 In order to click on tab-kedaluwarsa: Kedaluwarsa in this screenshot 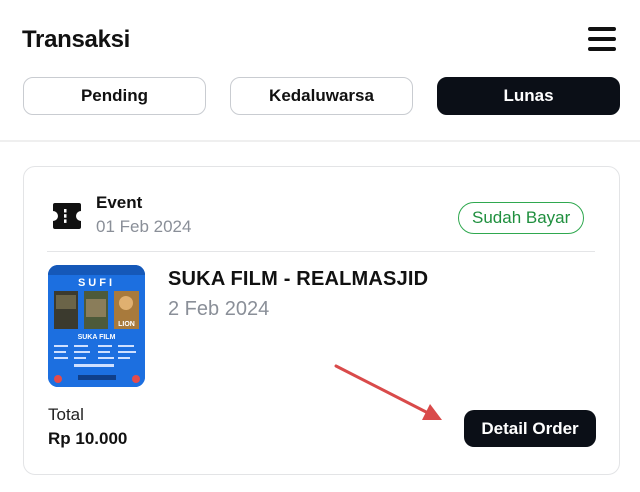, I will do `click(321, 96)`.